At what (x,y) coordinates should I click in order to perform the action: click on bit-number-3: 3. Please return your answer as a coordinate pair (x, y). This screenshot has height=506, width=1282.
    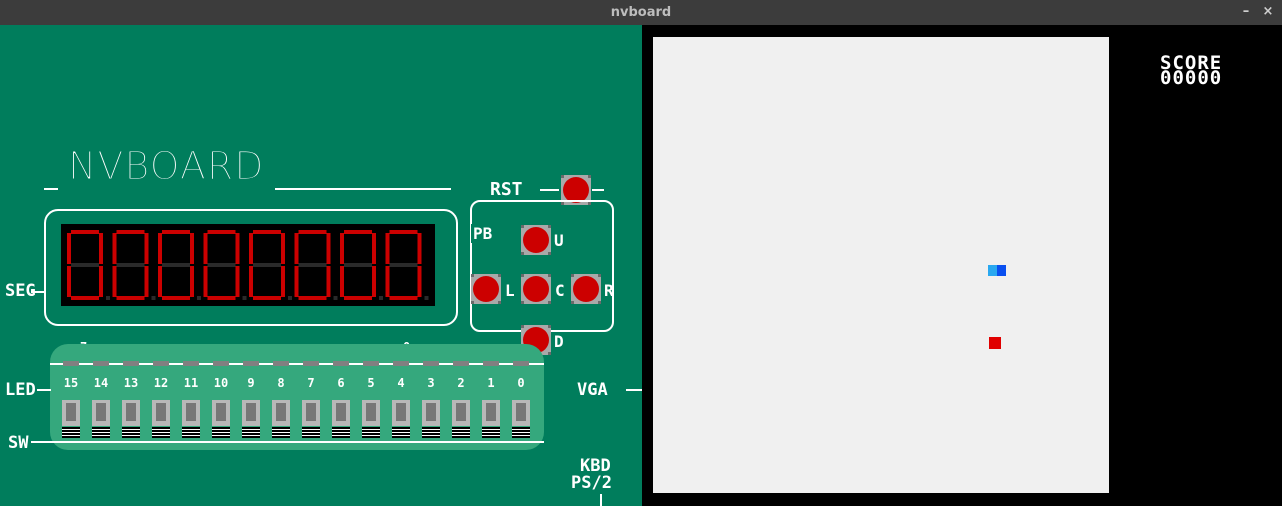
    Looking at the image, I should click on (431, 383).